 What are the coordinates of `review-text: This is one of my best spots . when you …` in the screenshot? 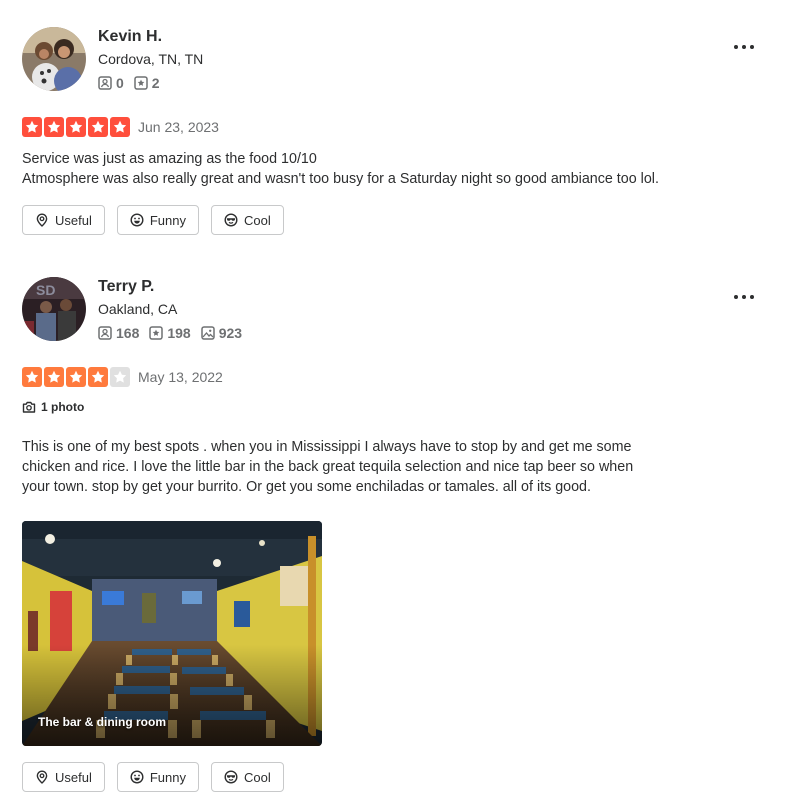 It's located at (328, 467).